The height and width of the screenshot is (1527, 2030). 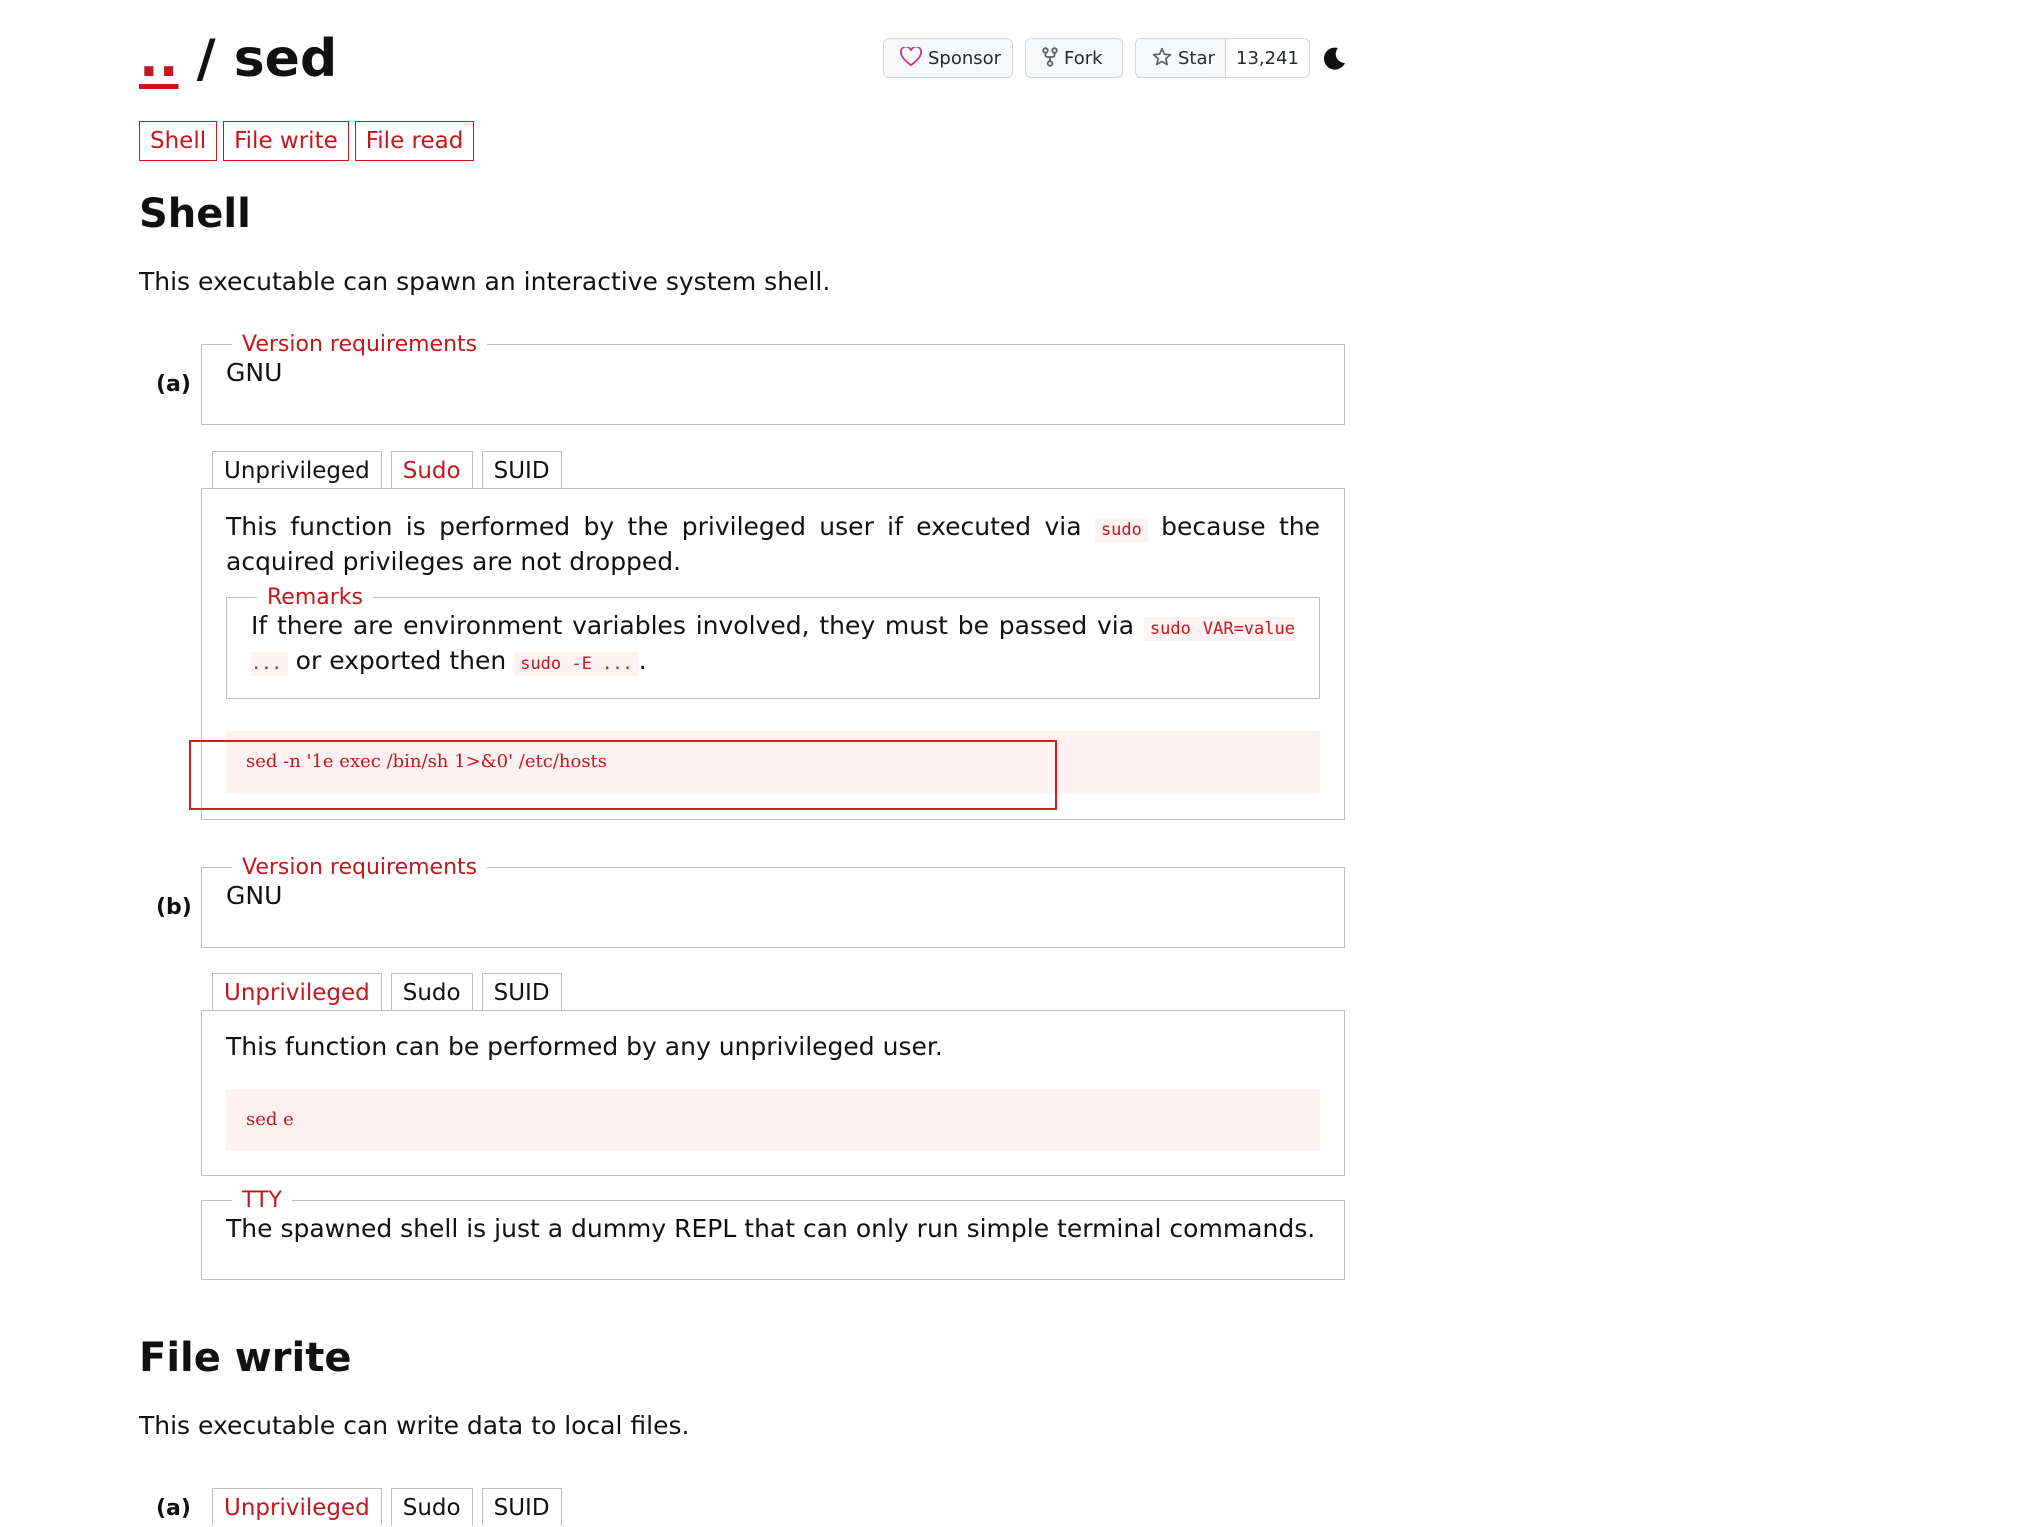 What do you see at coordinates (1196, 58) in the screenshot?
I see `star-label: Star` at bounding box center [1196, 58].